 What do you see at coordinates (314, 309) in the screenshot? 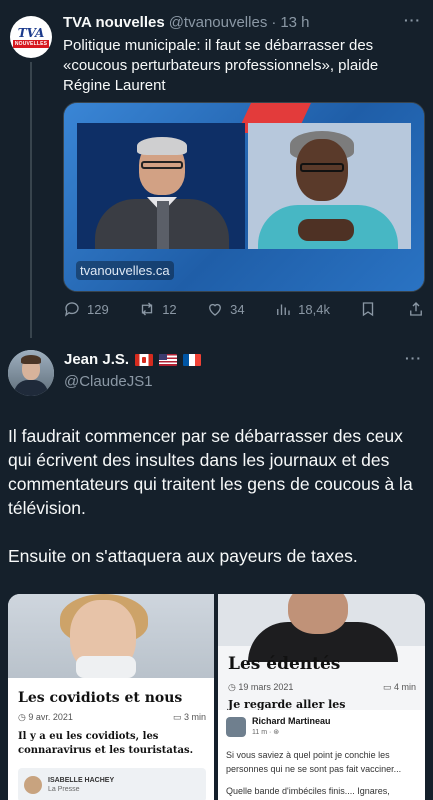
I see `views-count: 18,4k` at bounding box center [314, 309].